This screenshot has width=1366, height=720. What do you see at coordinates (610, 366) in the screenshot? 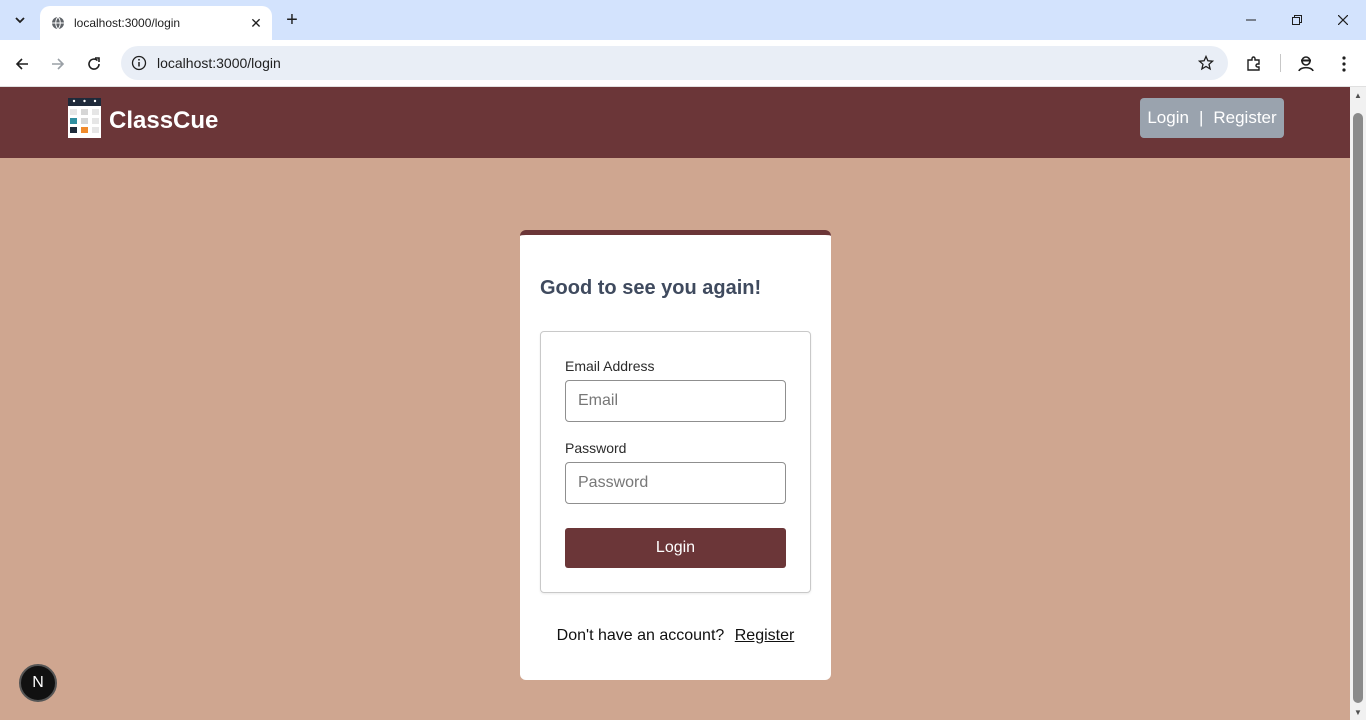
I see `email-label: Email Address` at bounding box center [610, 366].